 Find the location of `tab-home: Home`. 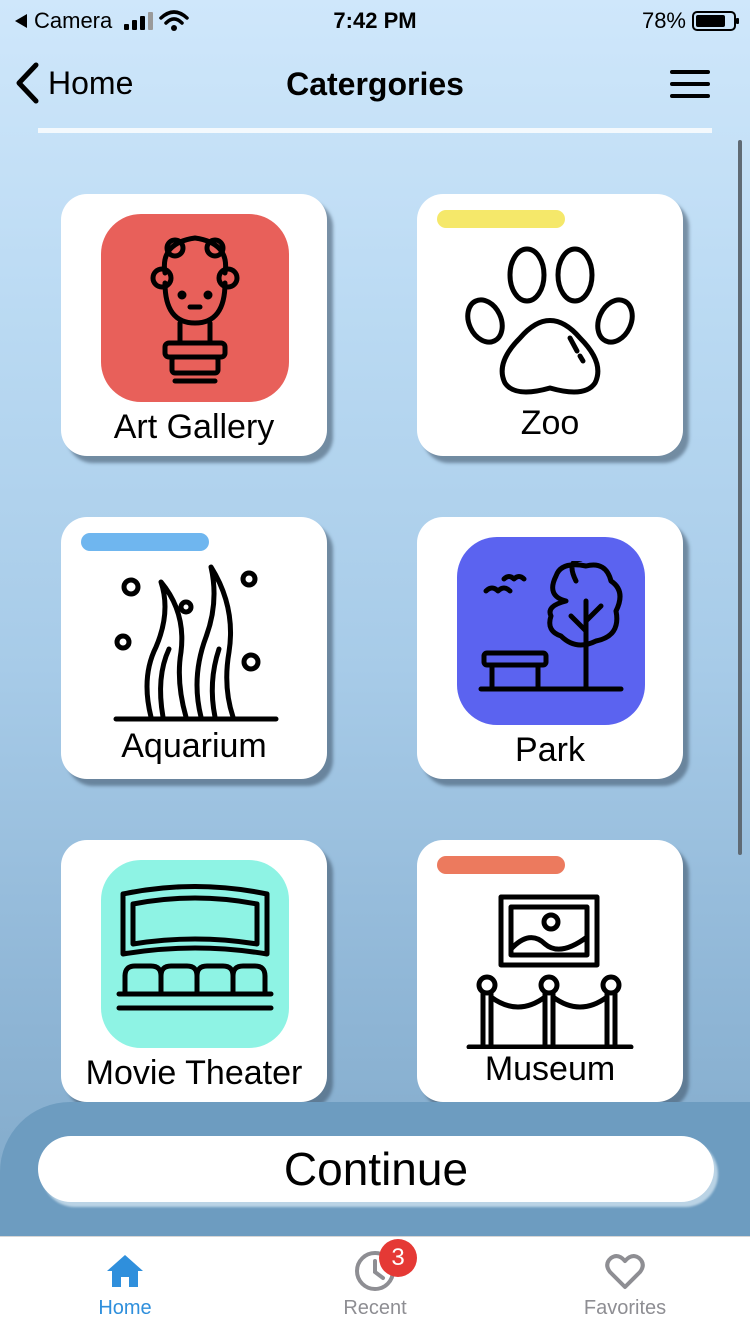

tab-home: Home is located at coordinates (125, 1284).